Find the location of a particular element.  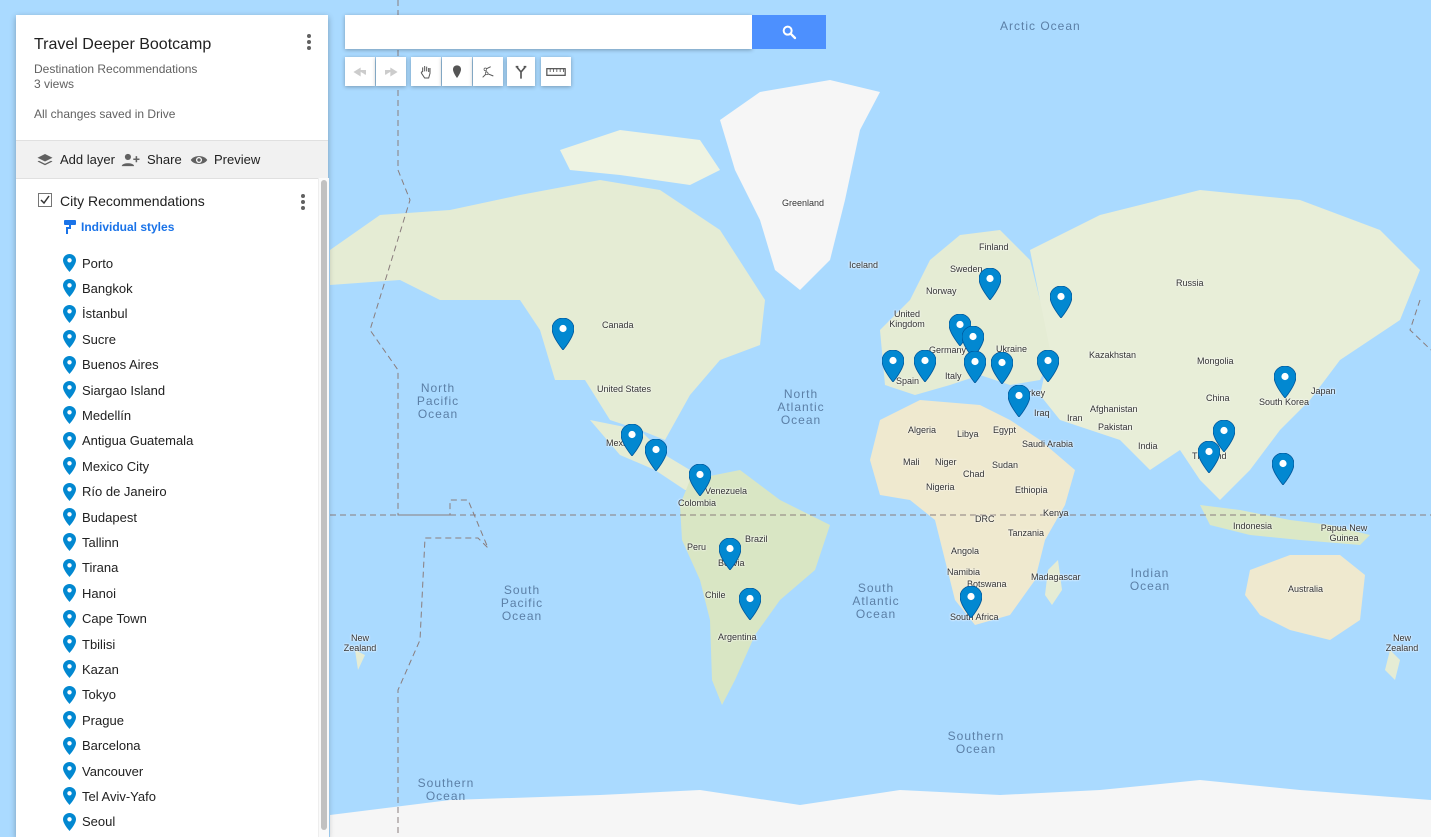

layer-list-item: Budapest is located at coordinates (100, 517).